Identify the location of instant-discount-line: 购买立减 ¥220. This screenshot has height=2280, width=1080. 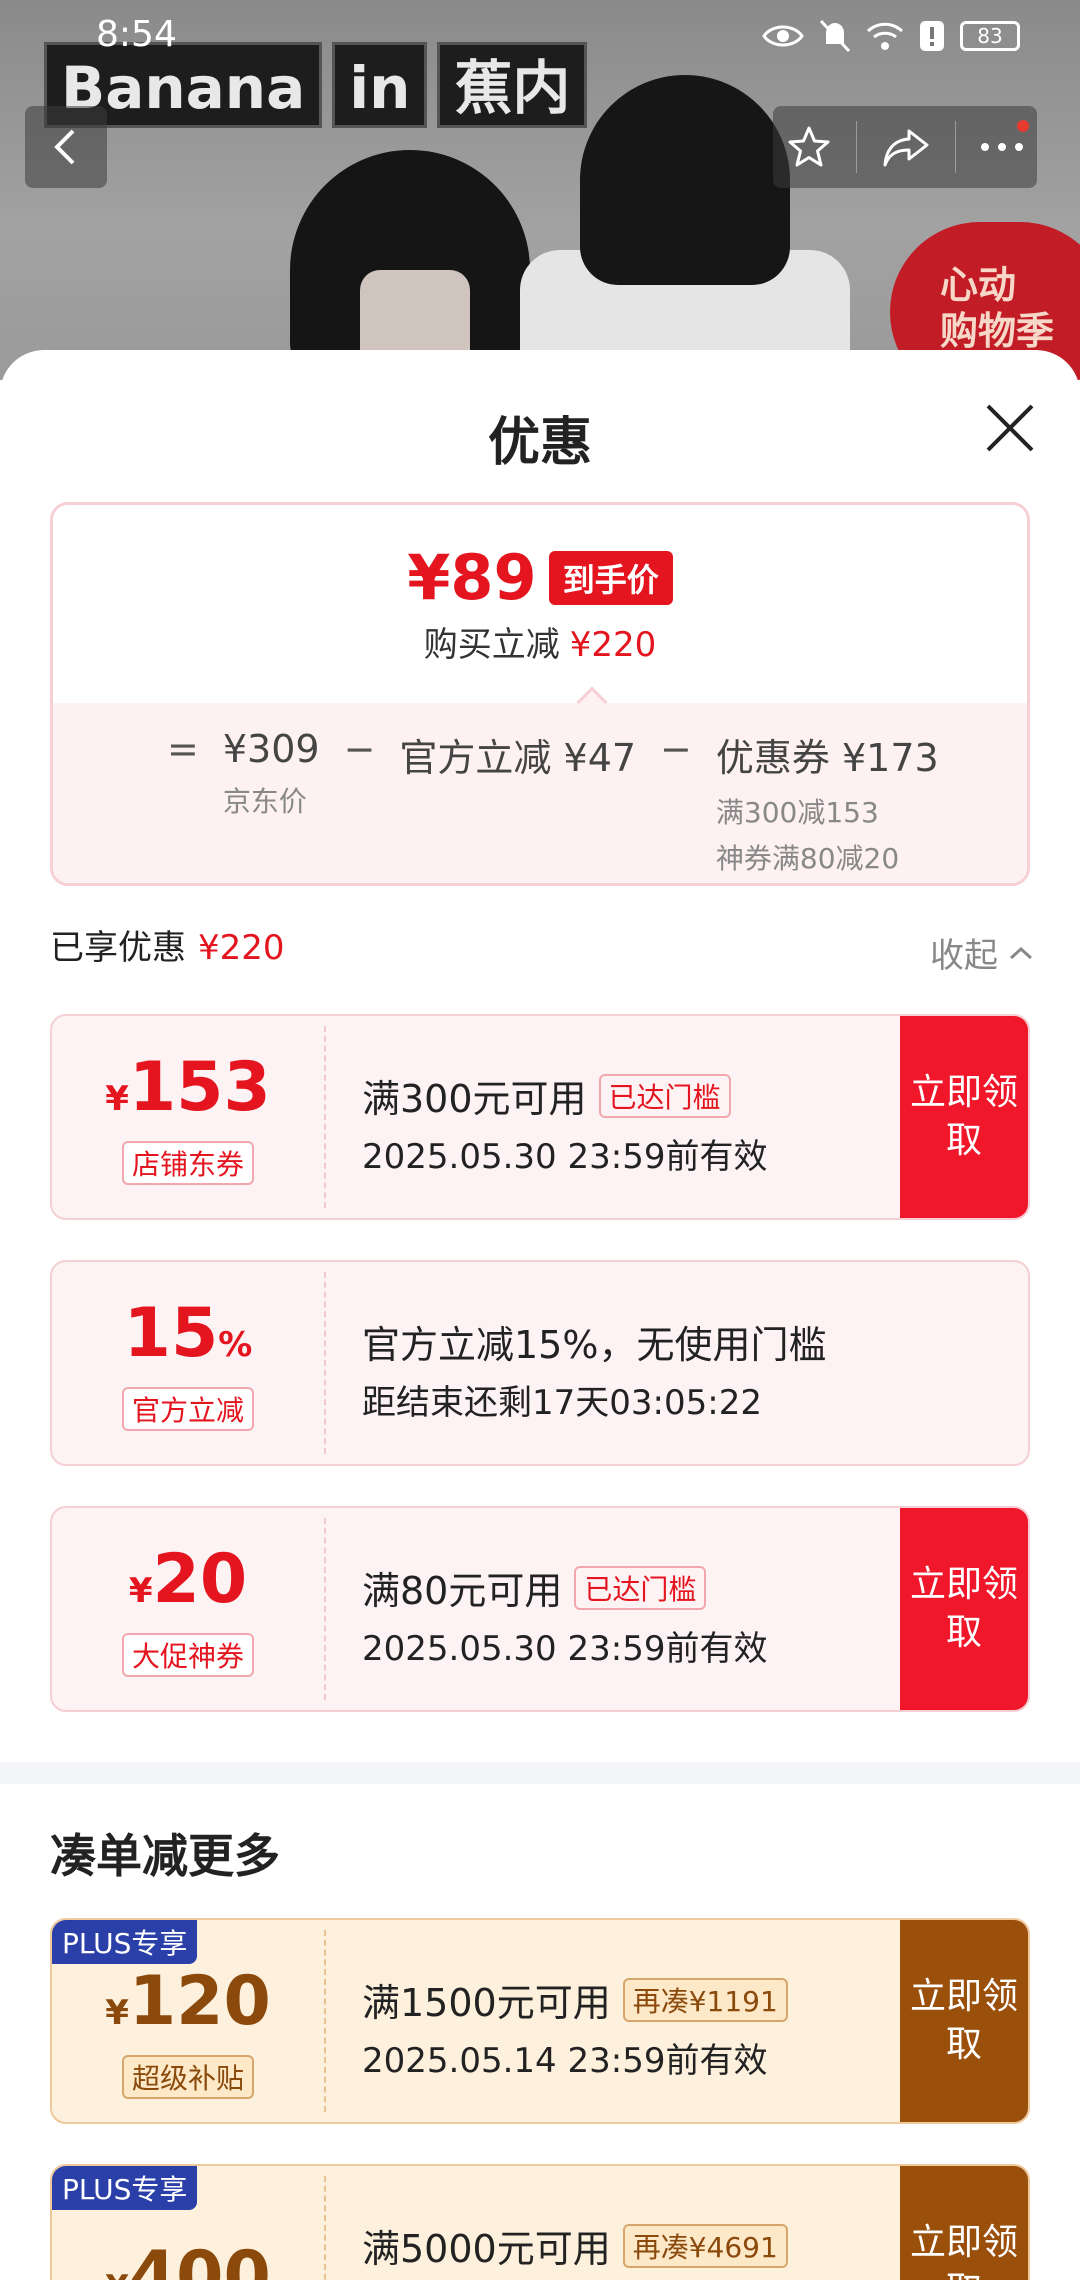
(540, 645).